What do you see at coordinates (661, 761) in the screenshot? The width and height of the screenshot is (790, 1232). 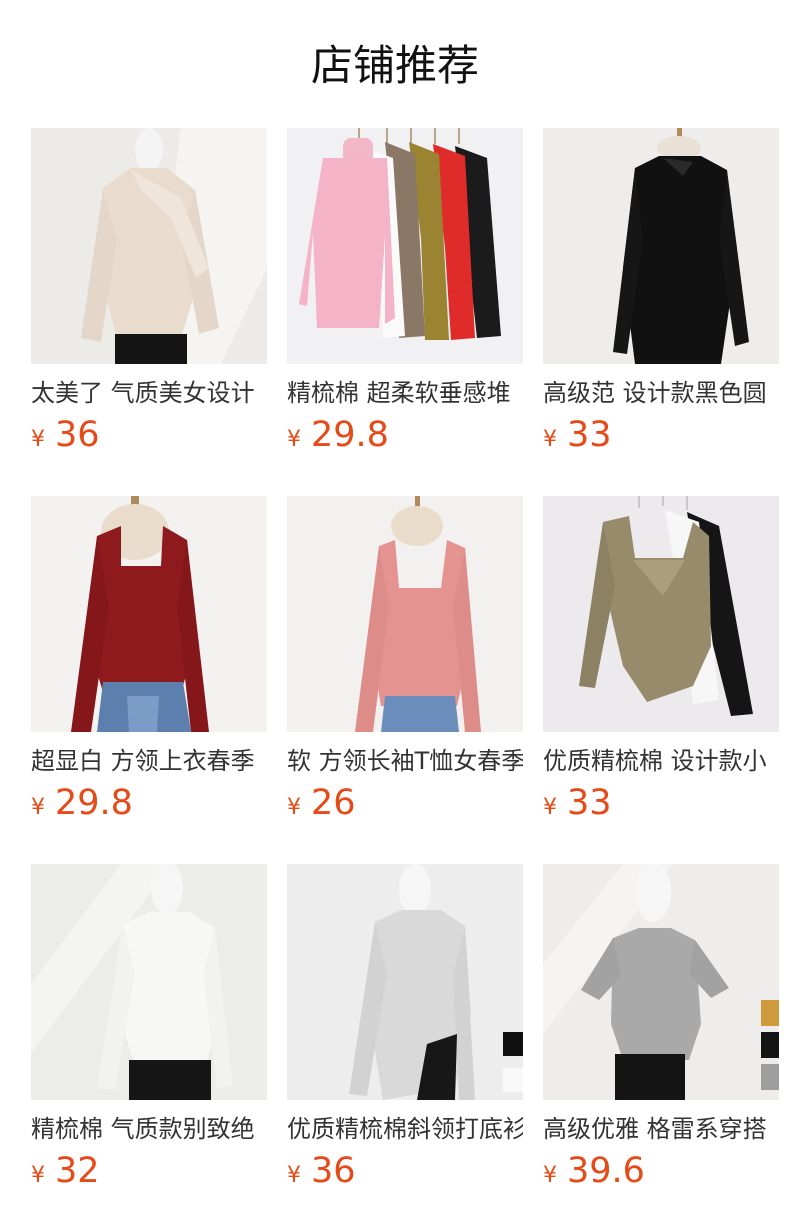 I see `product-name: 优质精梳棉 设计款小` at bounding box center [661, 761].